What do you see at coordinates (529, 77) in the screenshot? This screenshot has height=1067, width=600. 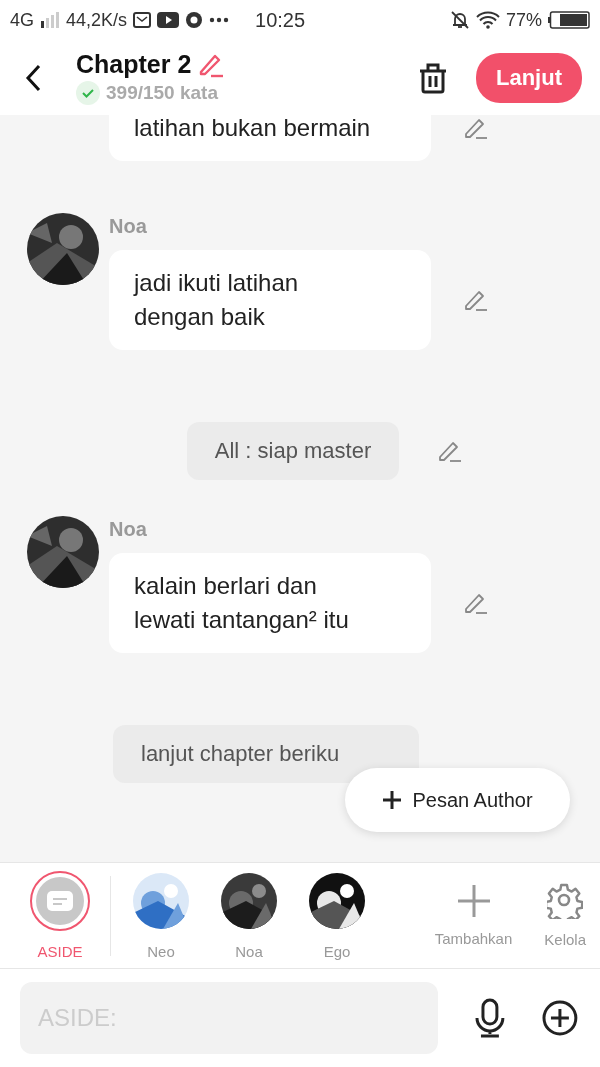 I see `next-button: Lanjut` at bounding box center [529, 77].